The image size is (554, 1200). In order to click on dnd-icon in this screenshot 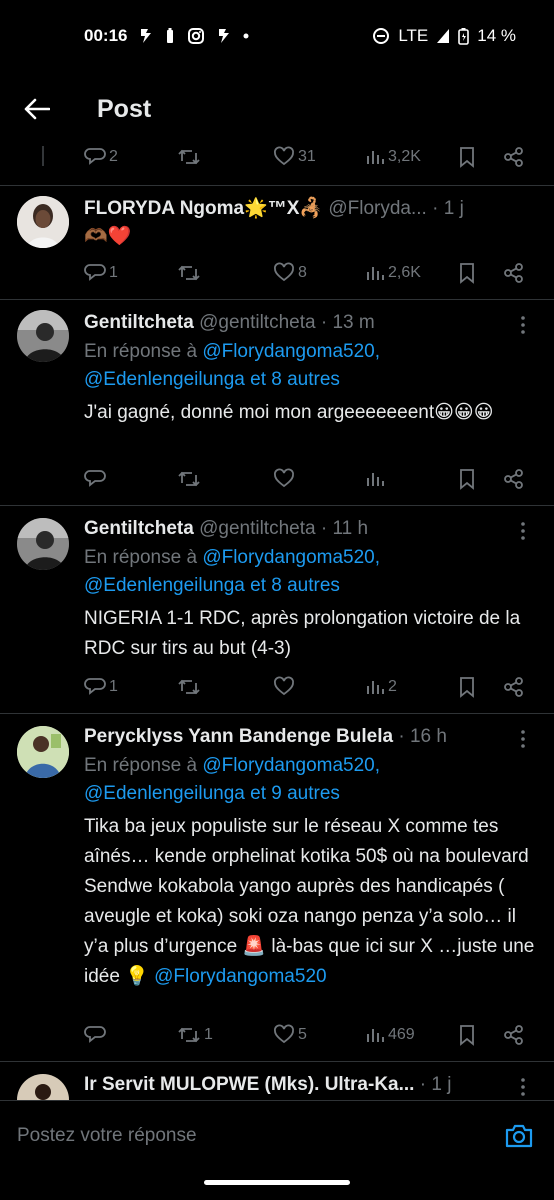, I will do `click(381, 36)`.